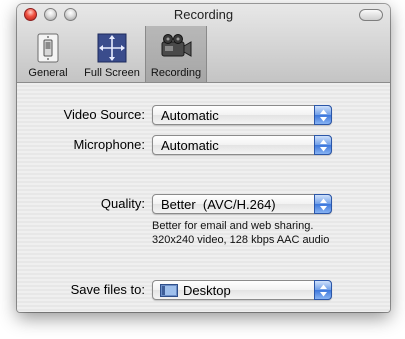 Image resolution: width=405 pixels, height=339 pixels. Describe the element at coordinates (48, 73) in the screenshot. I see `tab-general-label: General` at that location.